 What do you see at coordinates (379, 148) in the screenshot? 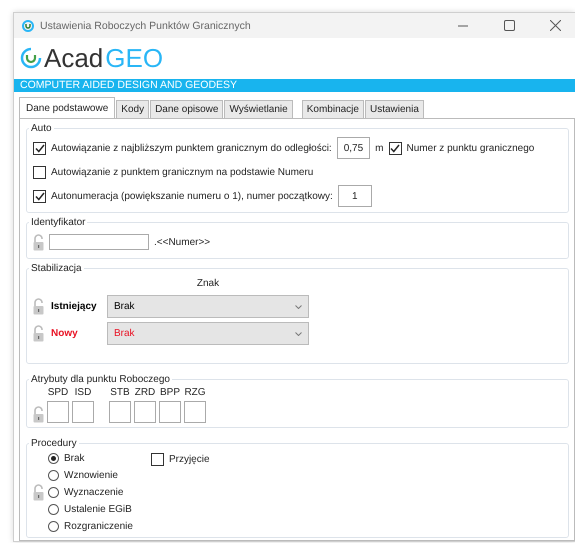
I see `unit-label: m` at bounding box center [379, 148].